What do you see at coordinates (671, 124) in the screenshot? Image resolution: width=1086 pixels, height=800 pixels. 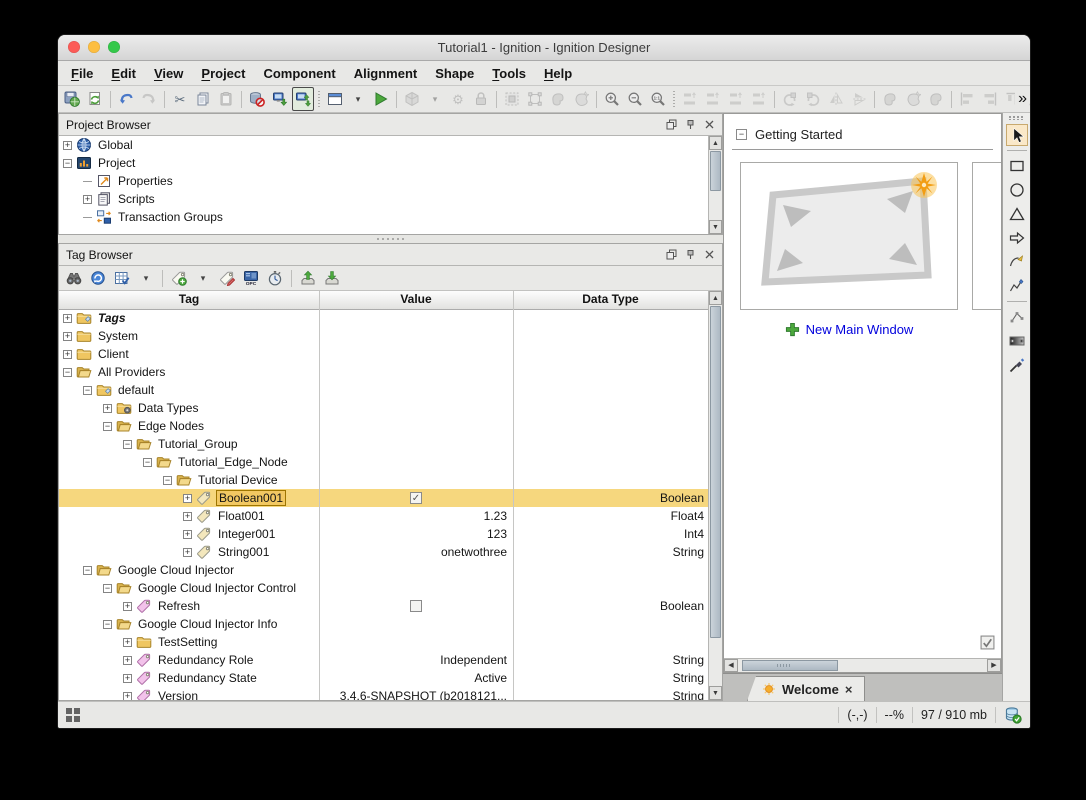 I see `float-panel-button` at bounding box center [671, 124].